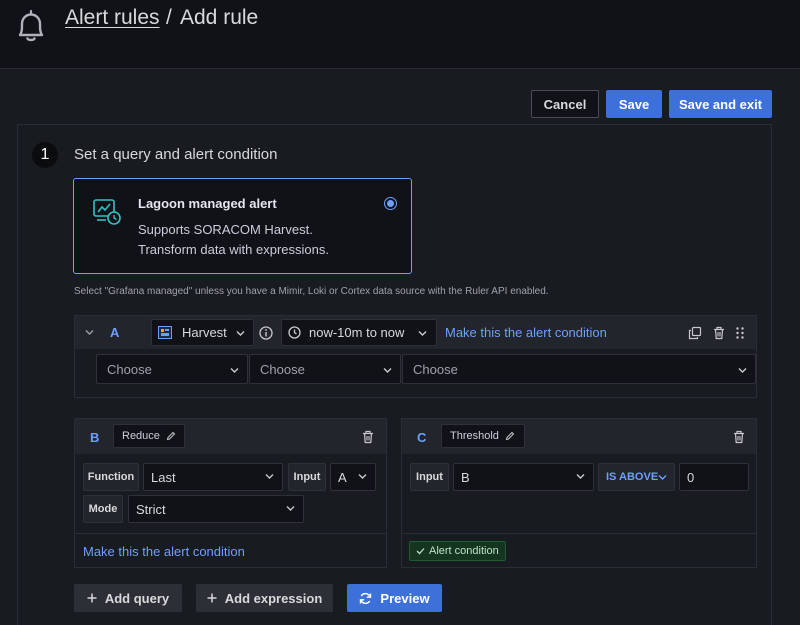 The width and height of the screenshot is (800, 625). Describe the element at coordinates (95, 437) in the screenshot. I see `expression-ref-b: B` at that location.